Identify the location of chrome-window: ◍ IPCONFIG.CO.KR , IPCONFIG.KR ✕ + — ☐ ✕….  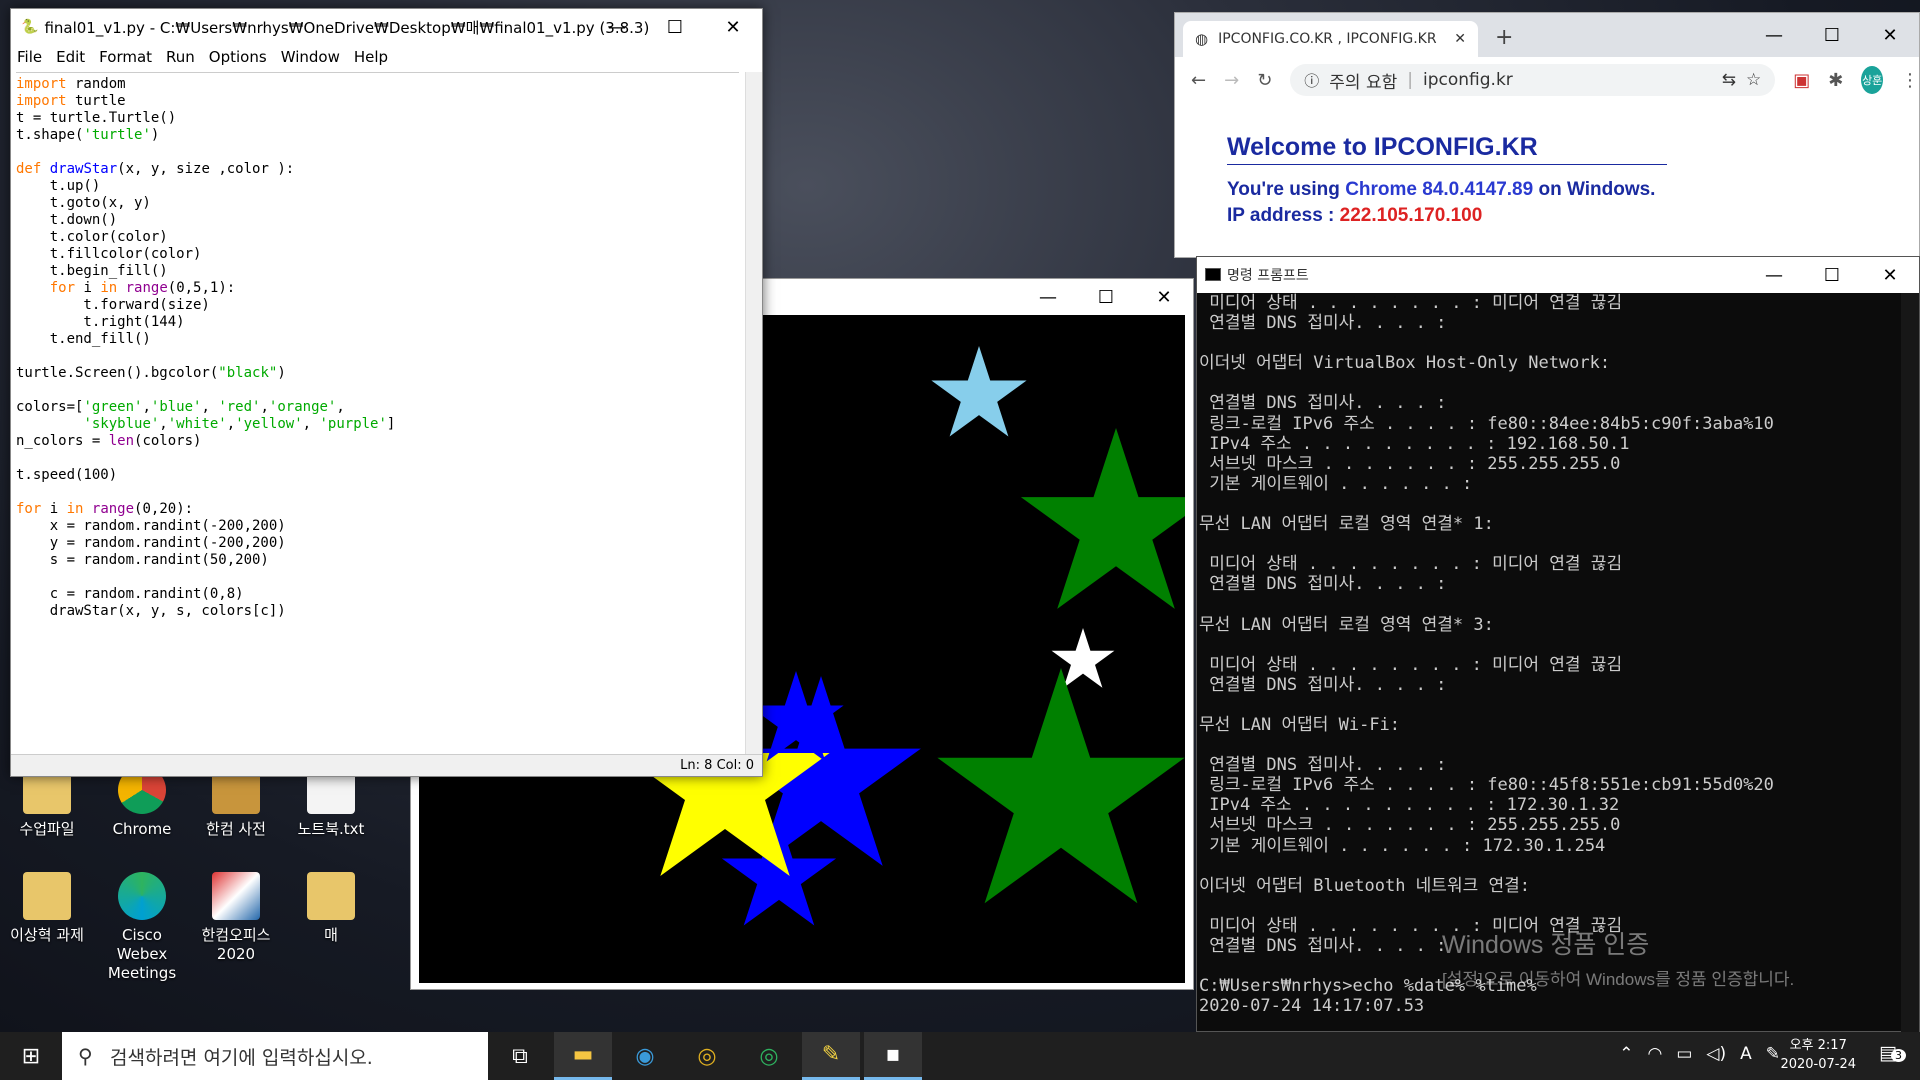
(1547, 135).